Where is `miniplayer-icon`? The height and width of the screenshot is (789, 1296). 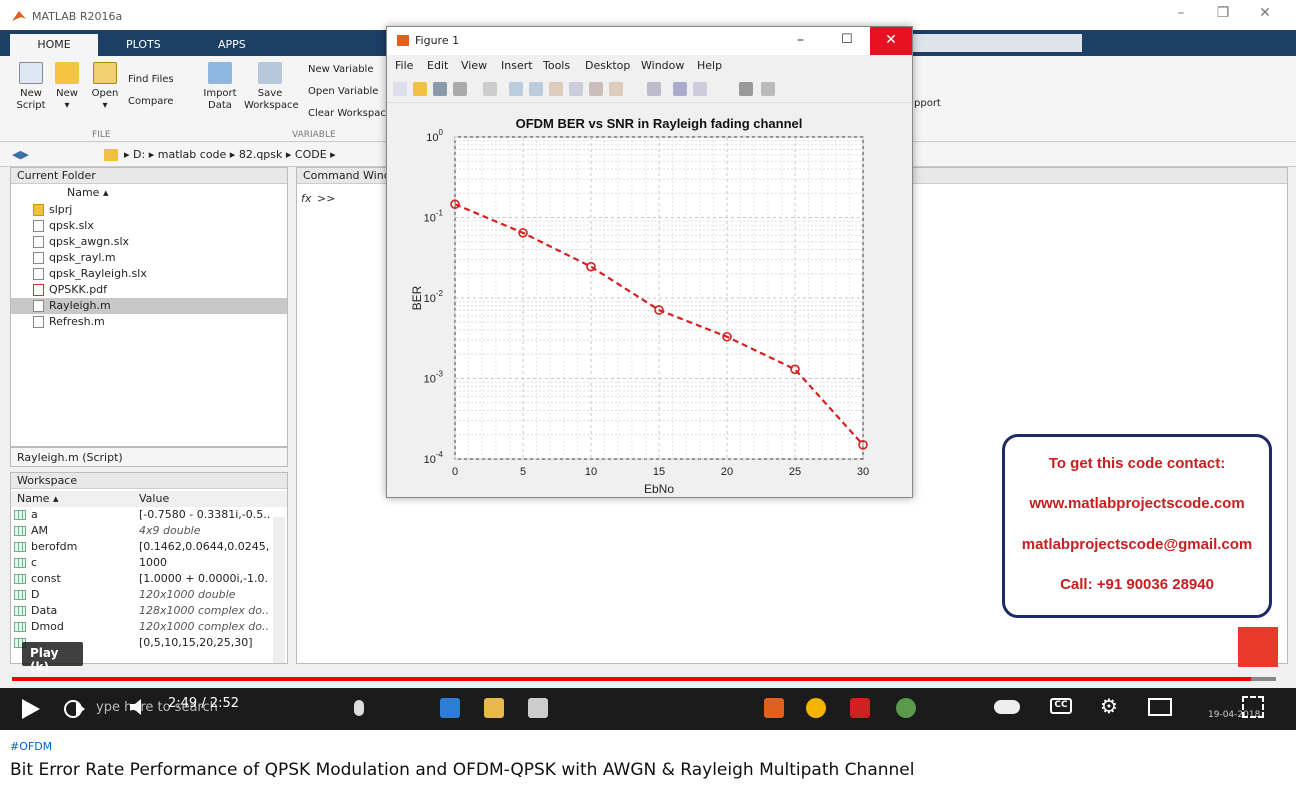
miniplayer-icon is located at coordinates (1160, 707).